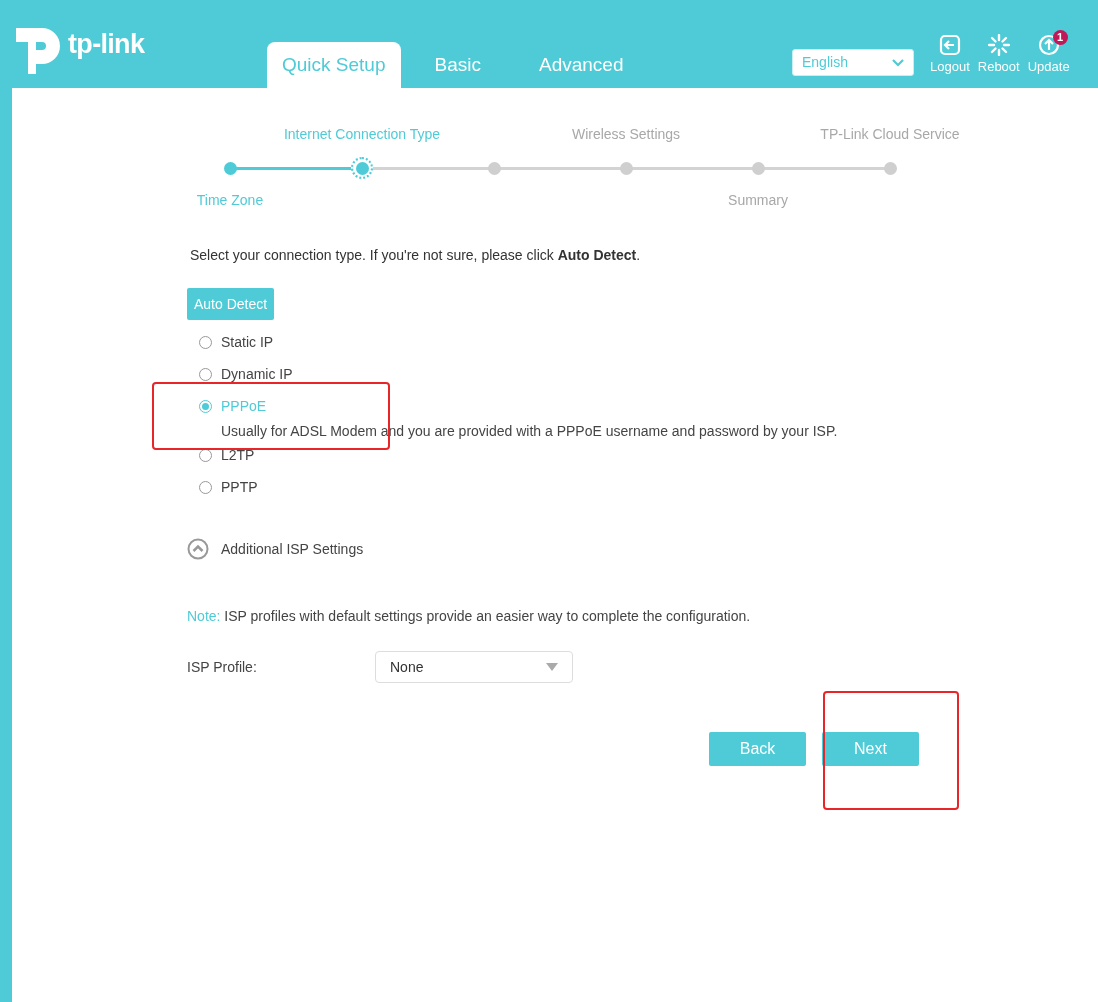 This screenshot has width=1098, height=1002. I want to click on chevron-up-icon, so click(198, 549).